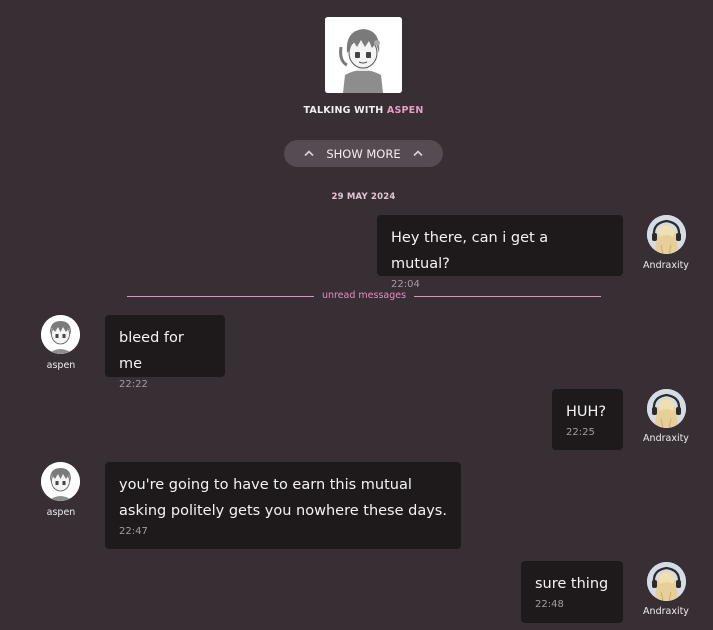 This screenshot has width=713, height=630. What do you see at coordinates (549, 604) in the screenshot?
I see `message-time: 22:48` at bounding box center [549, 604].